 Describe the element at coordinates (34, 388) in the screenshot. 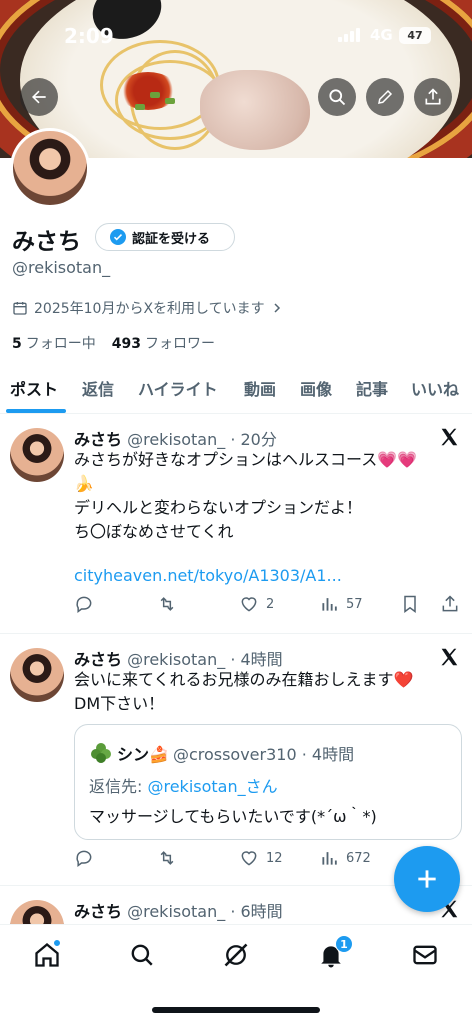

I see `tab-posts: ポスト` at that location.